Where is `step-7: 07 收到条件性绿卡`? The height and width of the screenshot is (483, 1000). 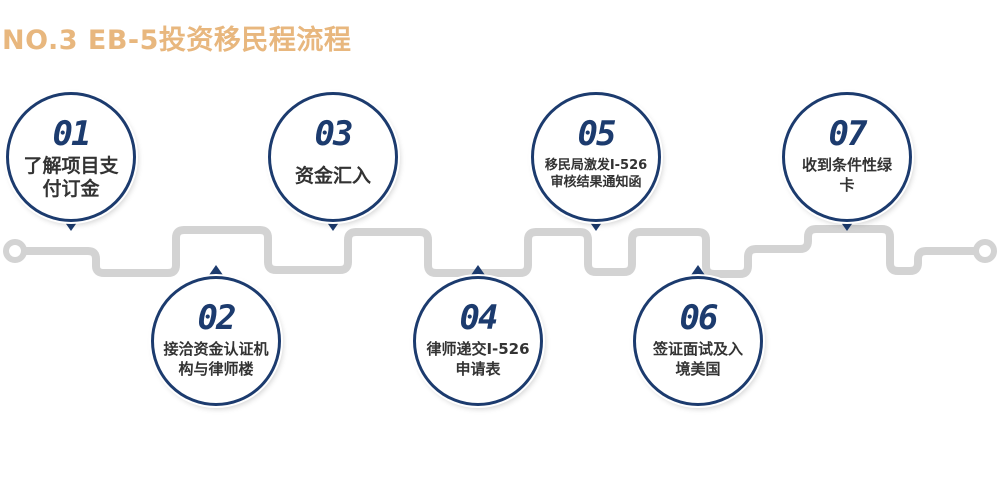 step-7: 07 收到条件性绿卡 is located at coordinates (847, 157).